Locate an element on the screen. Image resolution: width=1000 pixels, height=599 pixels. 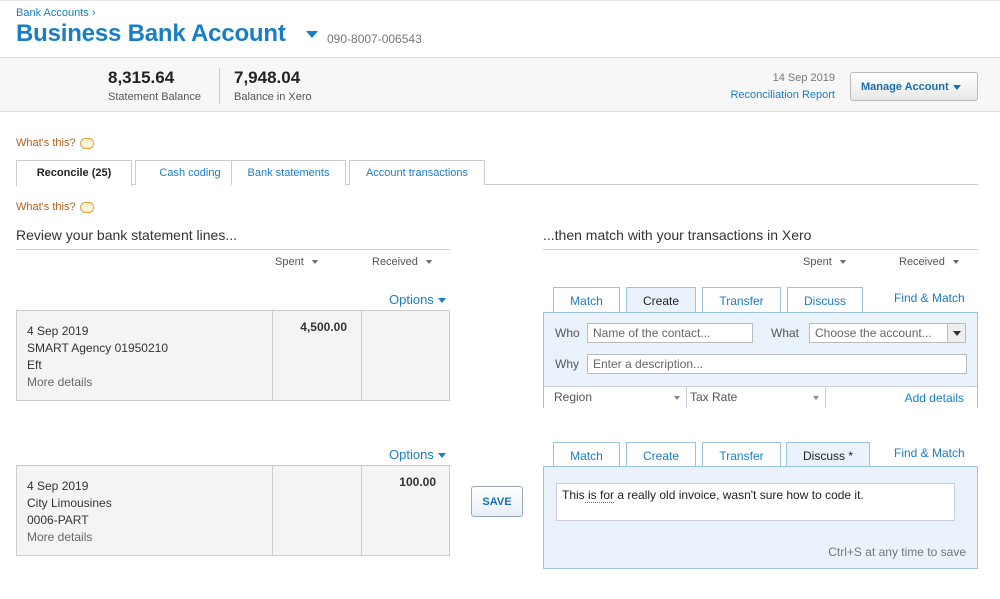
tab-bank-statements: Bank statements is located at coordinates (288, 172).